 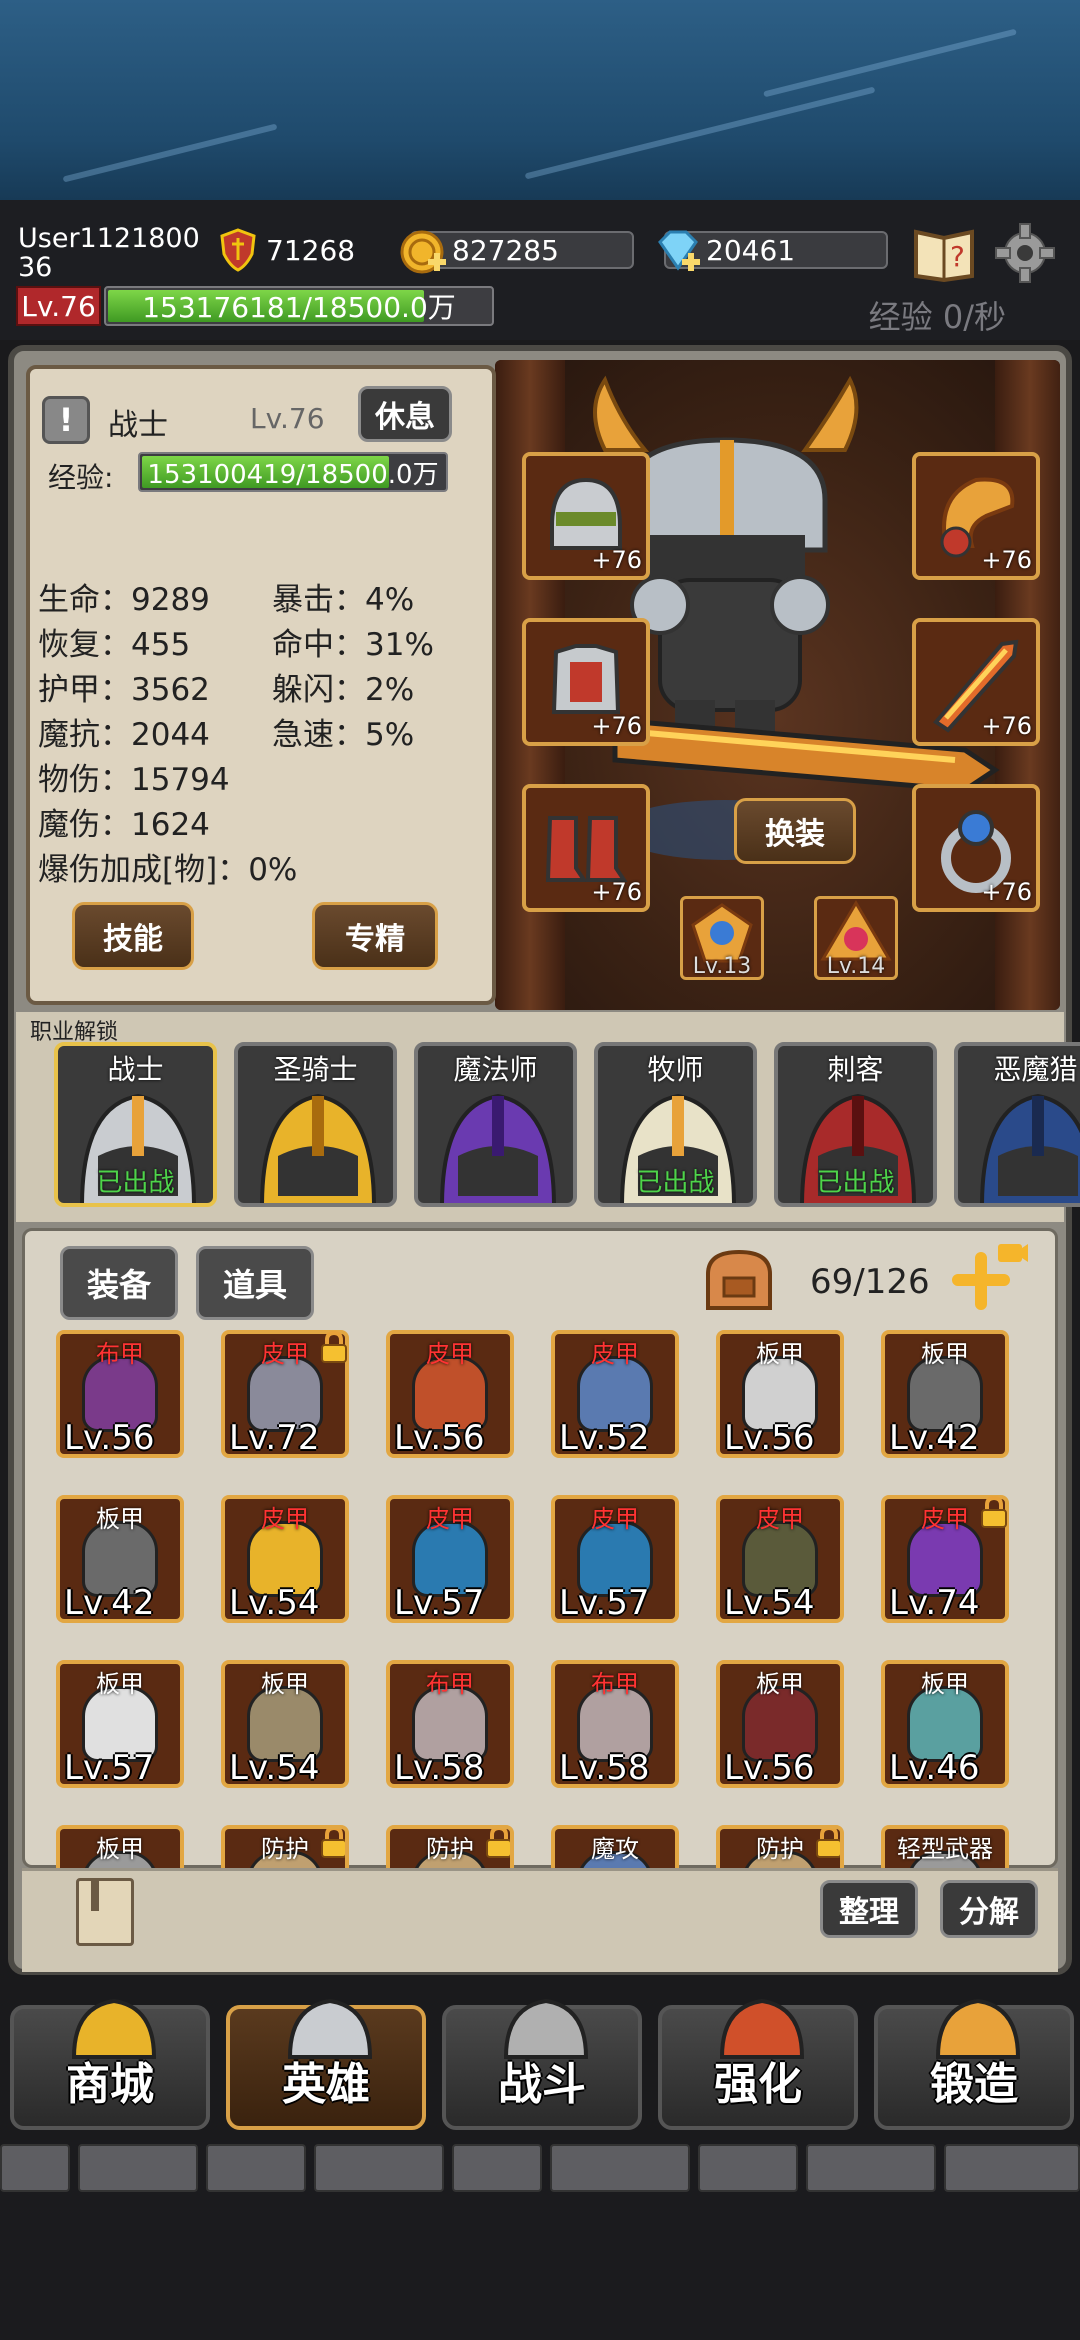 What do you see at coordinates (114, 645) in the screenshot?
I see `stat-left-1: 恢复：455` at bounding box center [114, 645].